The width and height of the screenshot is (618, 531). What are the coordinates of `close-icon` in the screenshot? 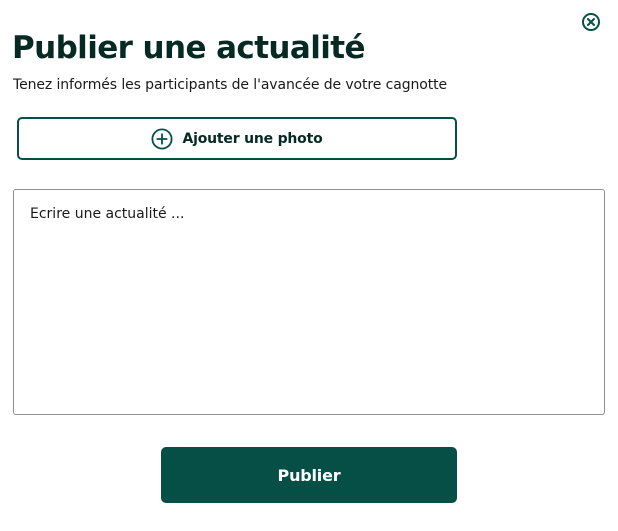 It's located at (591, 22).